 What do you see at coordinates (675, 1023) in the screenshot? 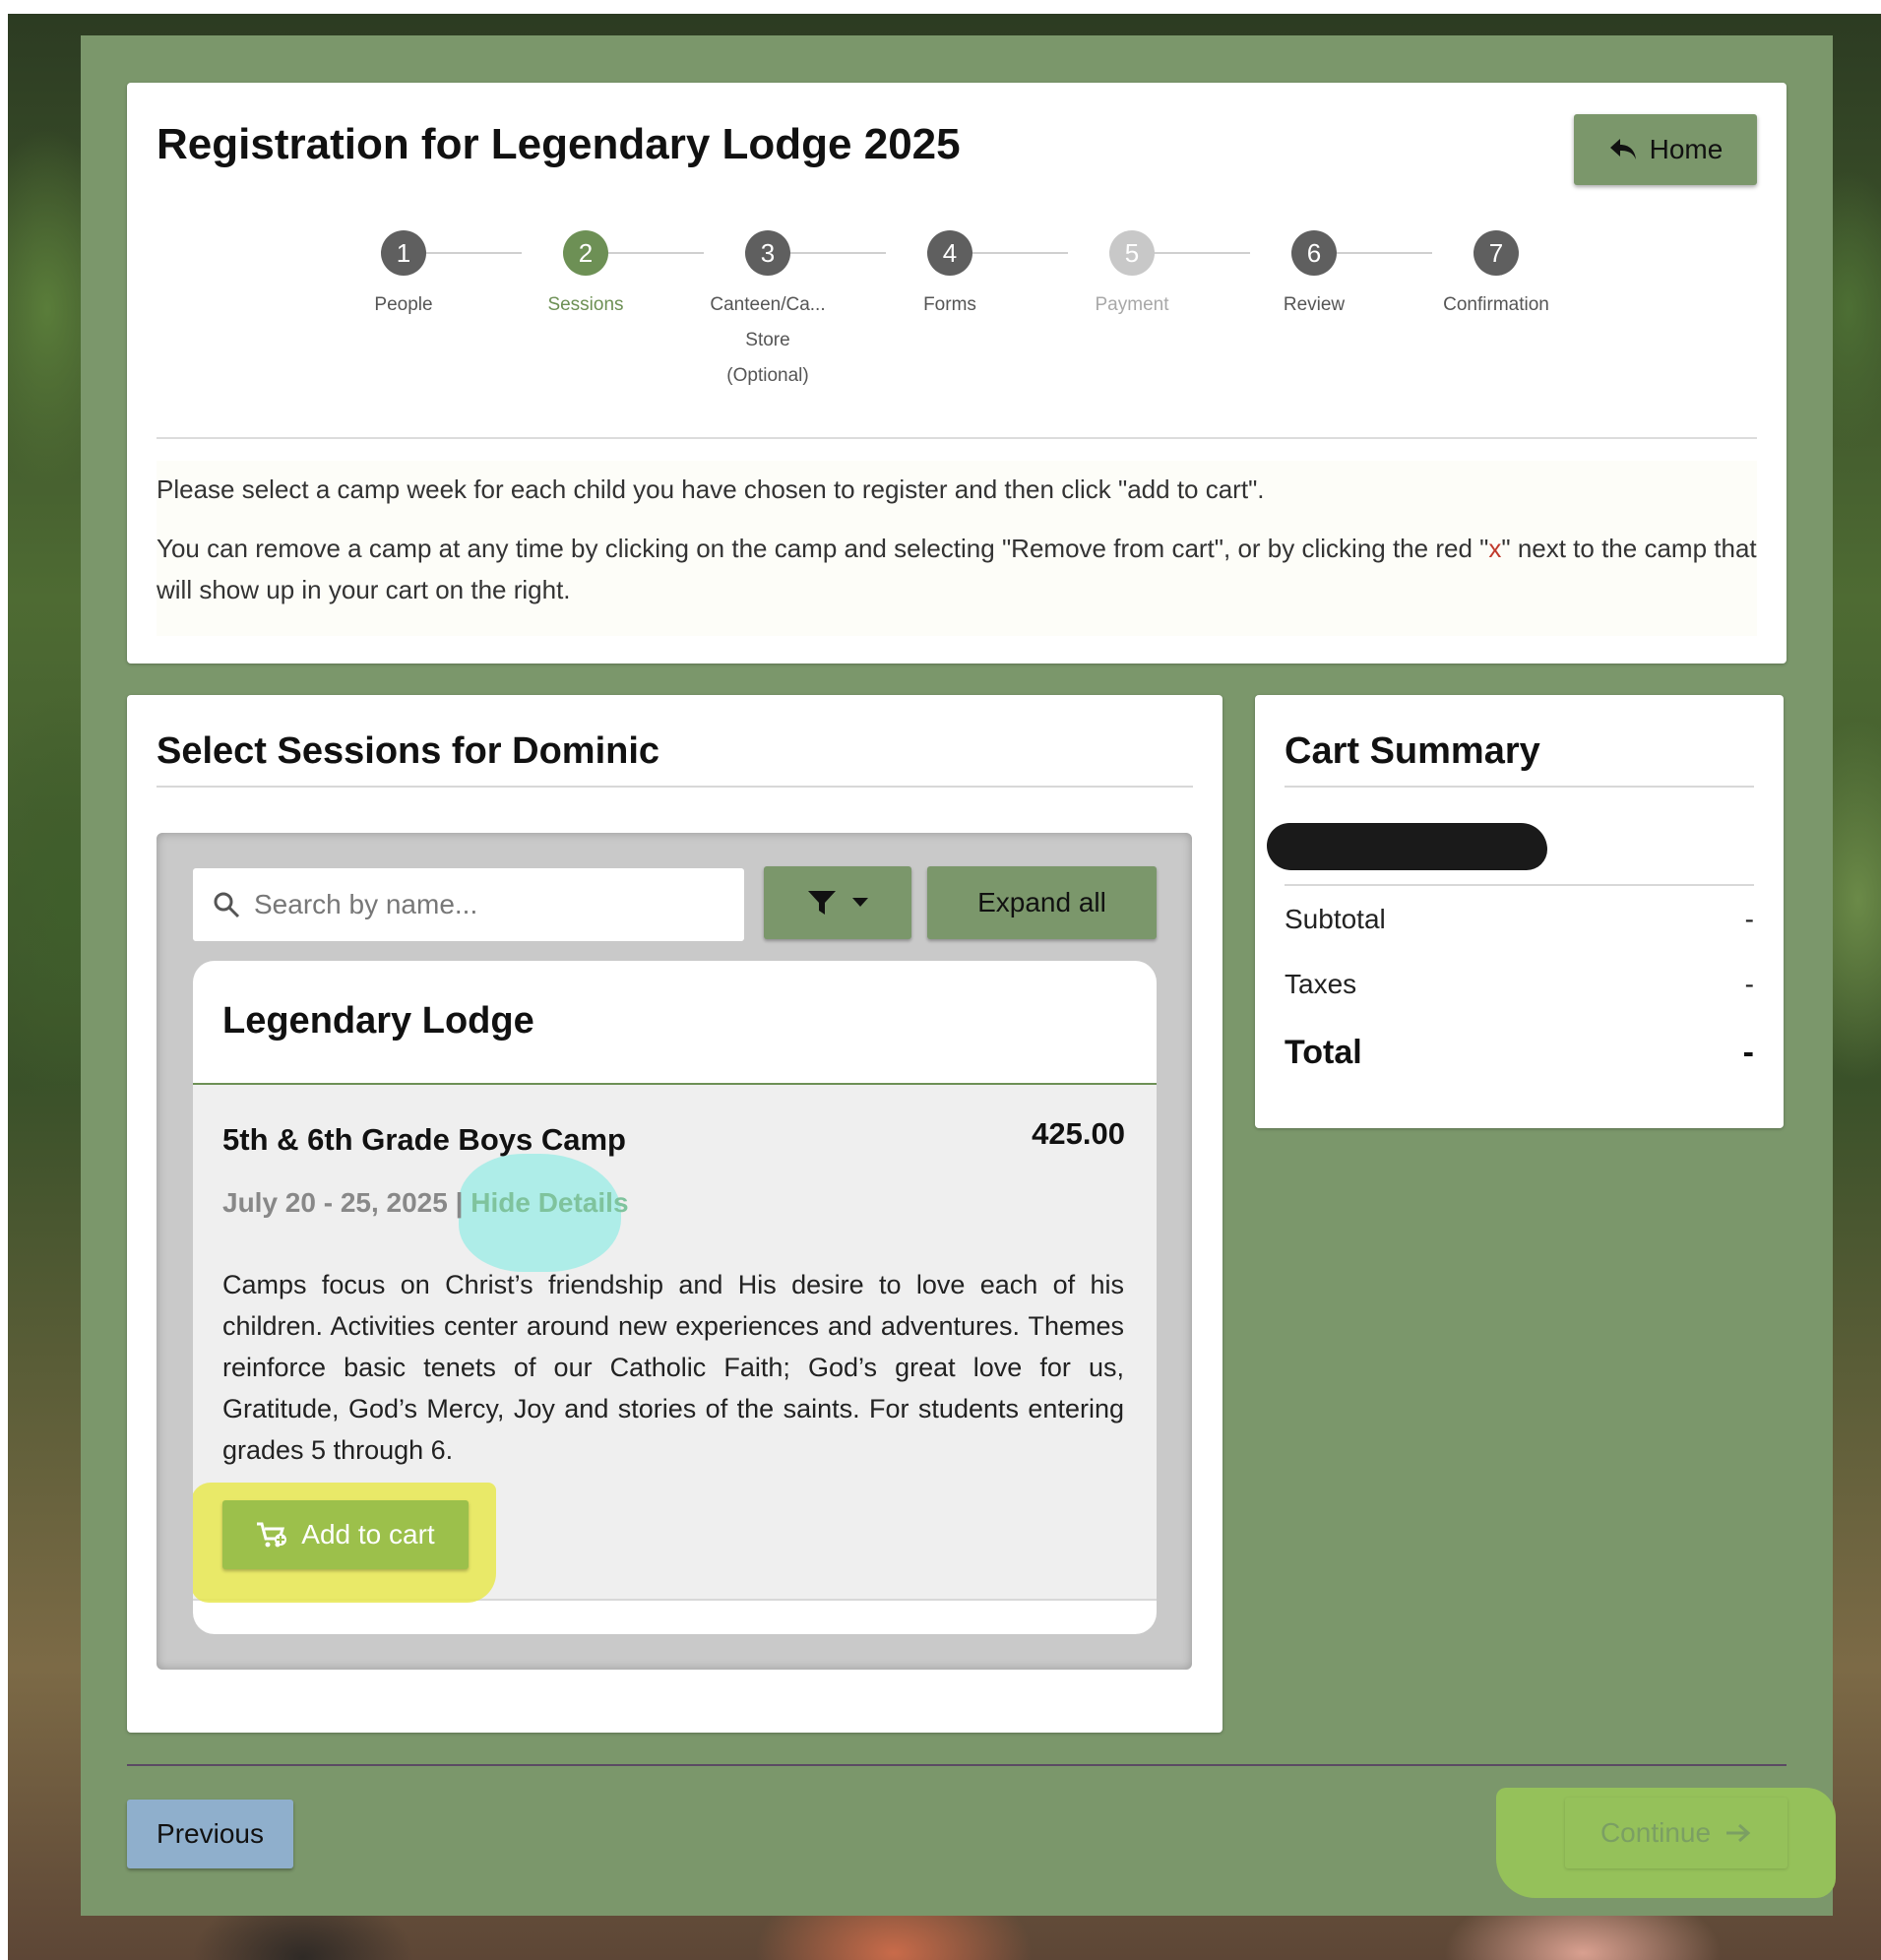
I see `camp-group-header: Legendary Lodge` at bounding box center [675, 1023].